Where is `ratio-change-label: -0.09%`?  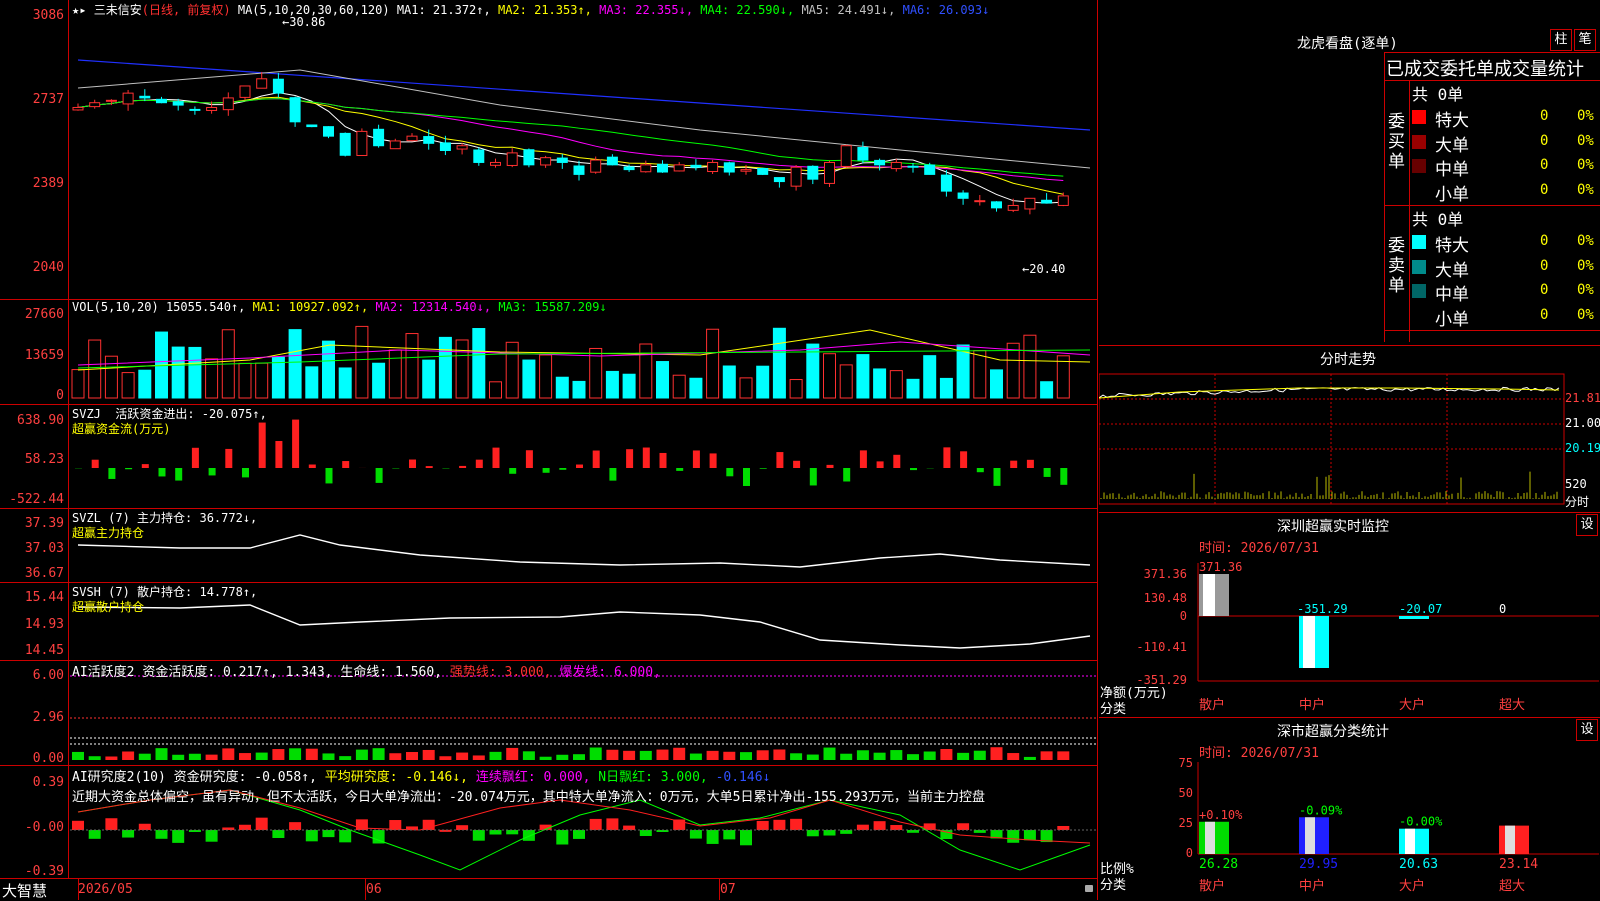 ratio-change-label: -0.09% is located at coordinates (1321, 810).